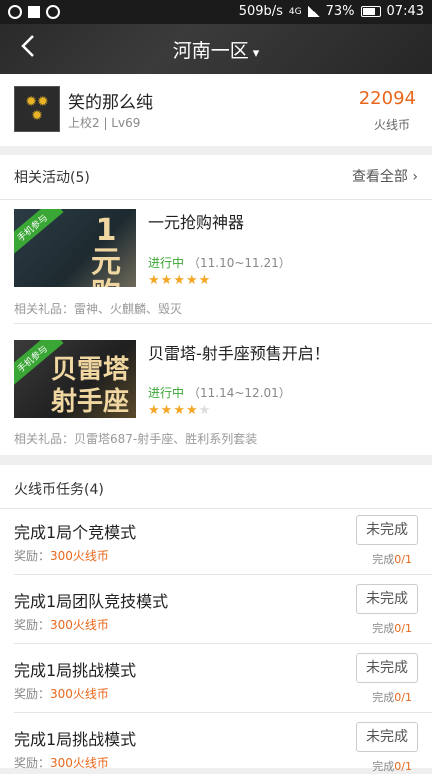 The width and height of the screenshot is (432, 774). Describe the element at coordinates (239, 393) in the screenshot. I see `activity-date: （11.14~12.01）` at that location.